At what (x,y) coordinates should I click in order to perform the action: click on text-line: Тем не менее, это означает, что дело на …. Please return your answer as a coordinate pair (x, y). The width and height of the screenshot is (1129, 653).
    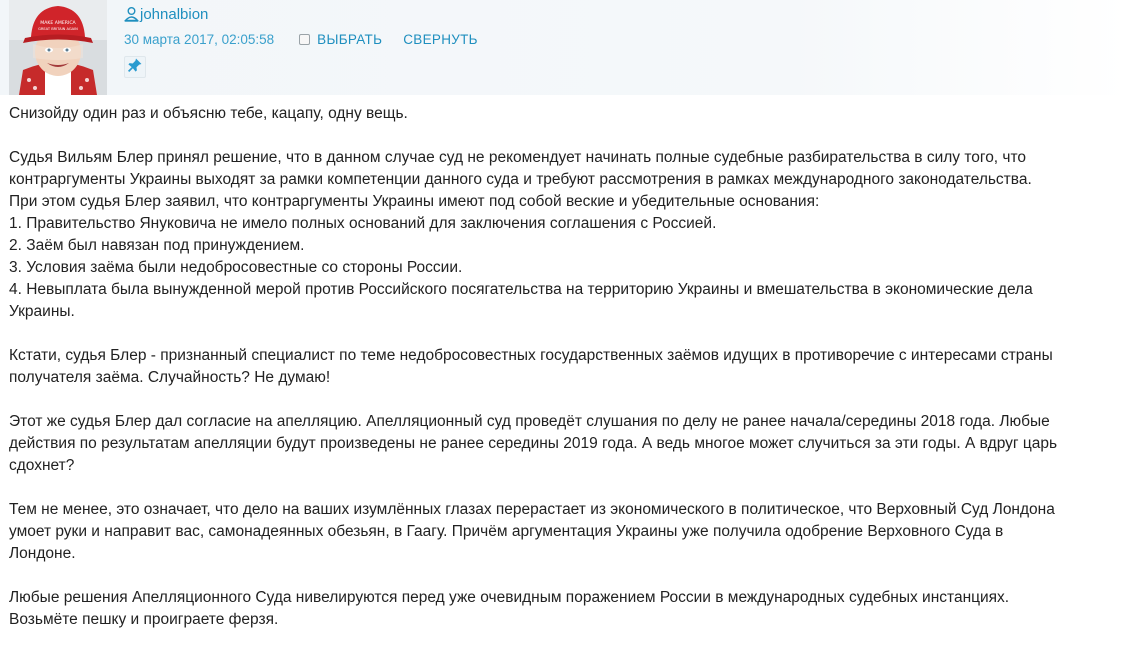
    Looking at the image, I should click on (532, 509).